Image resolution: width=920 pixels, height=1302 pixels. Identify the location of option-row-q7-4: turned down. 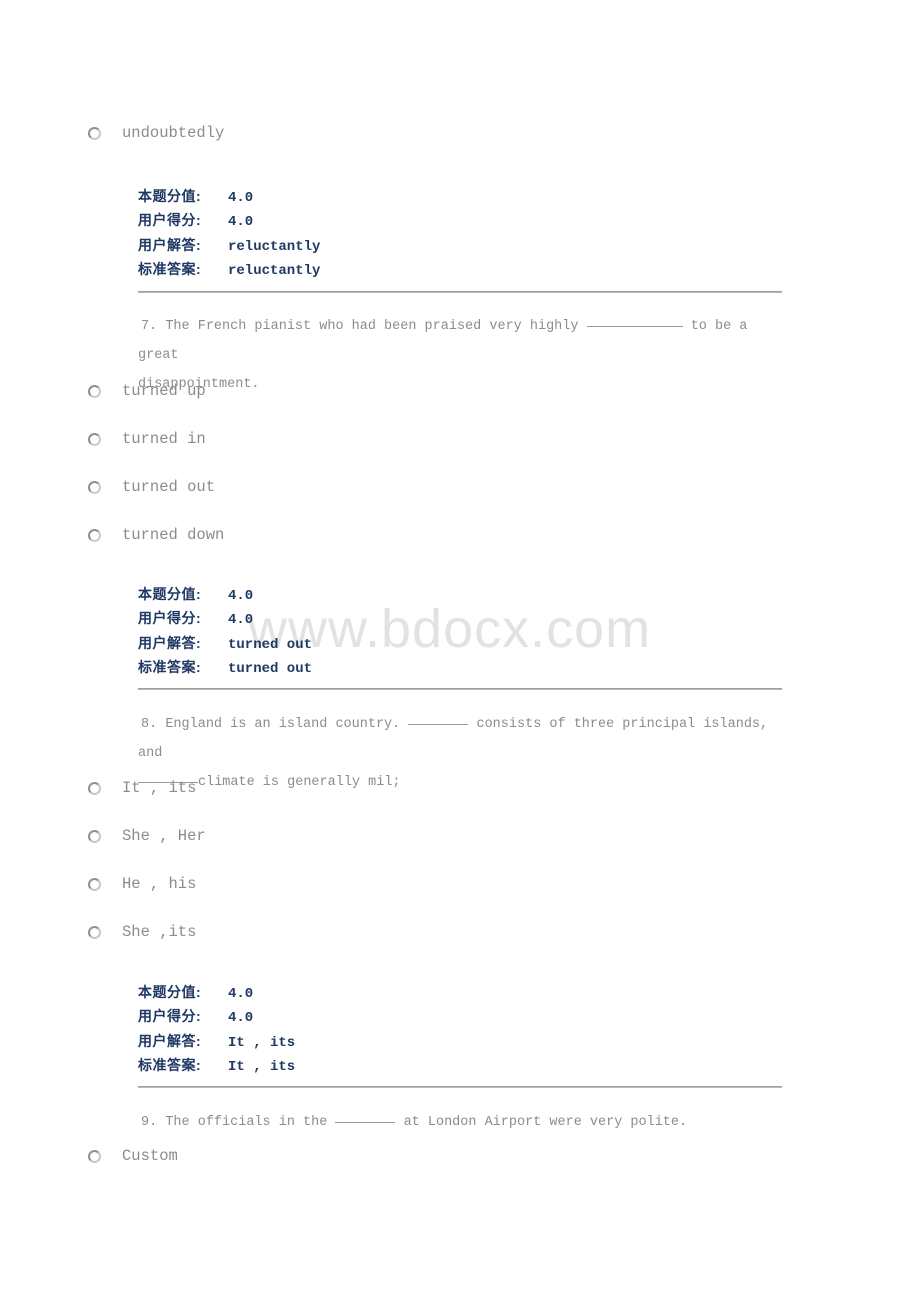
(156, 535).